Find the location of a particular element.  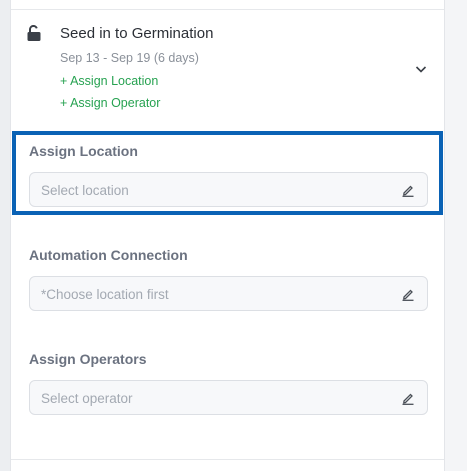

background-strip-left is located at coordinates (5, 235).